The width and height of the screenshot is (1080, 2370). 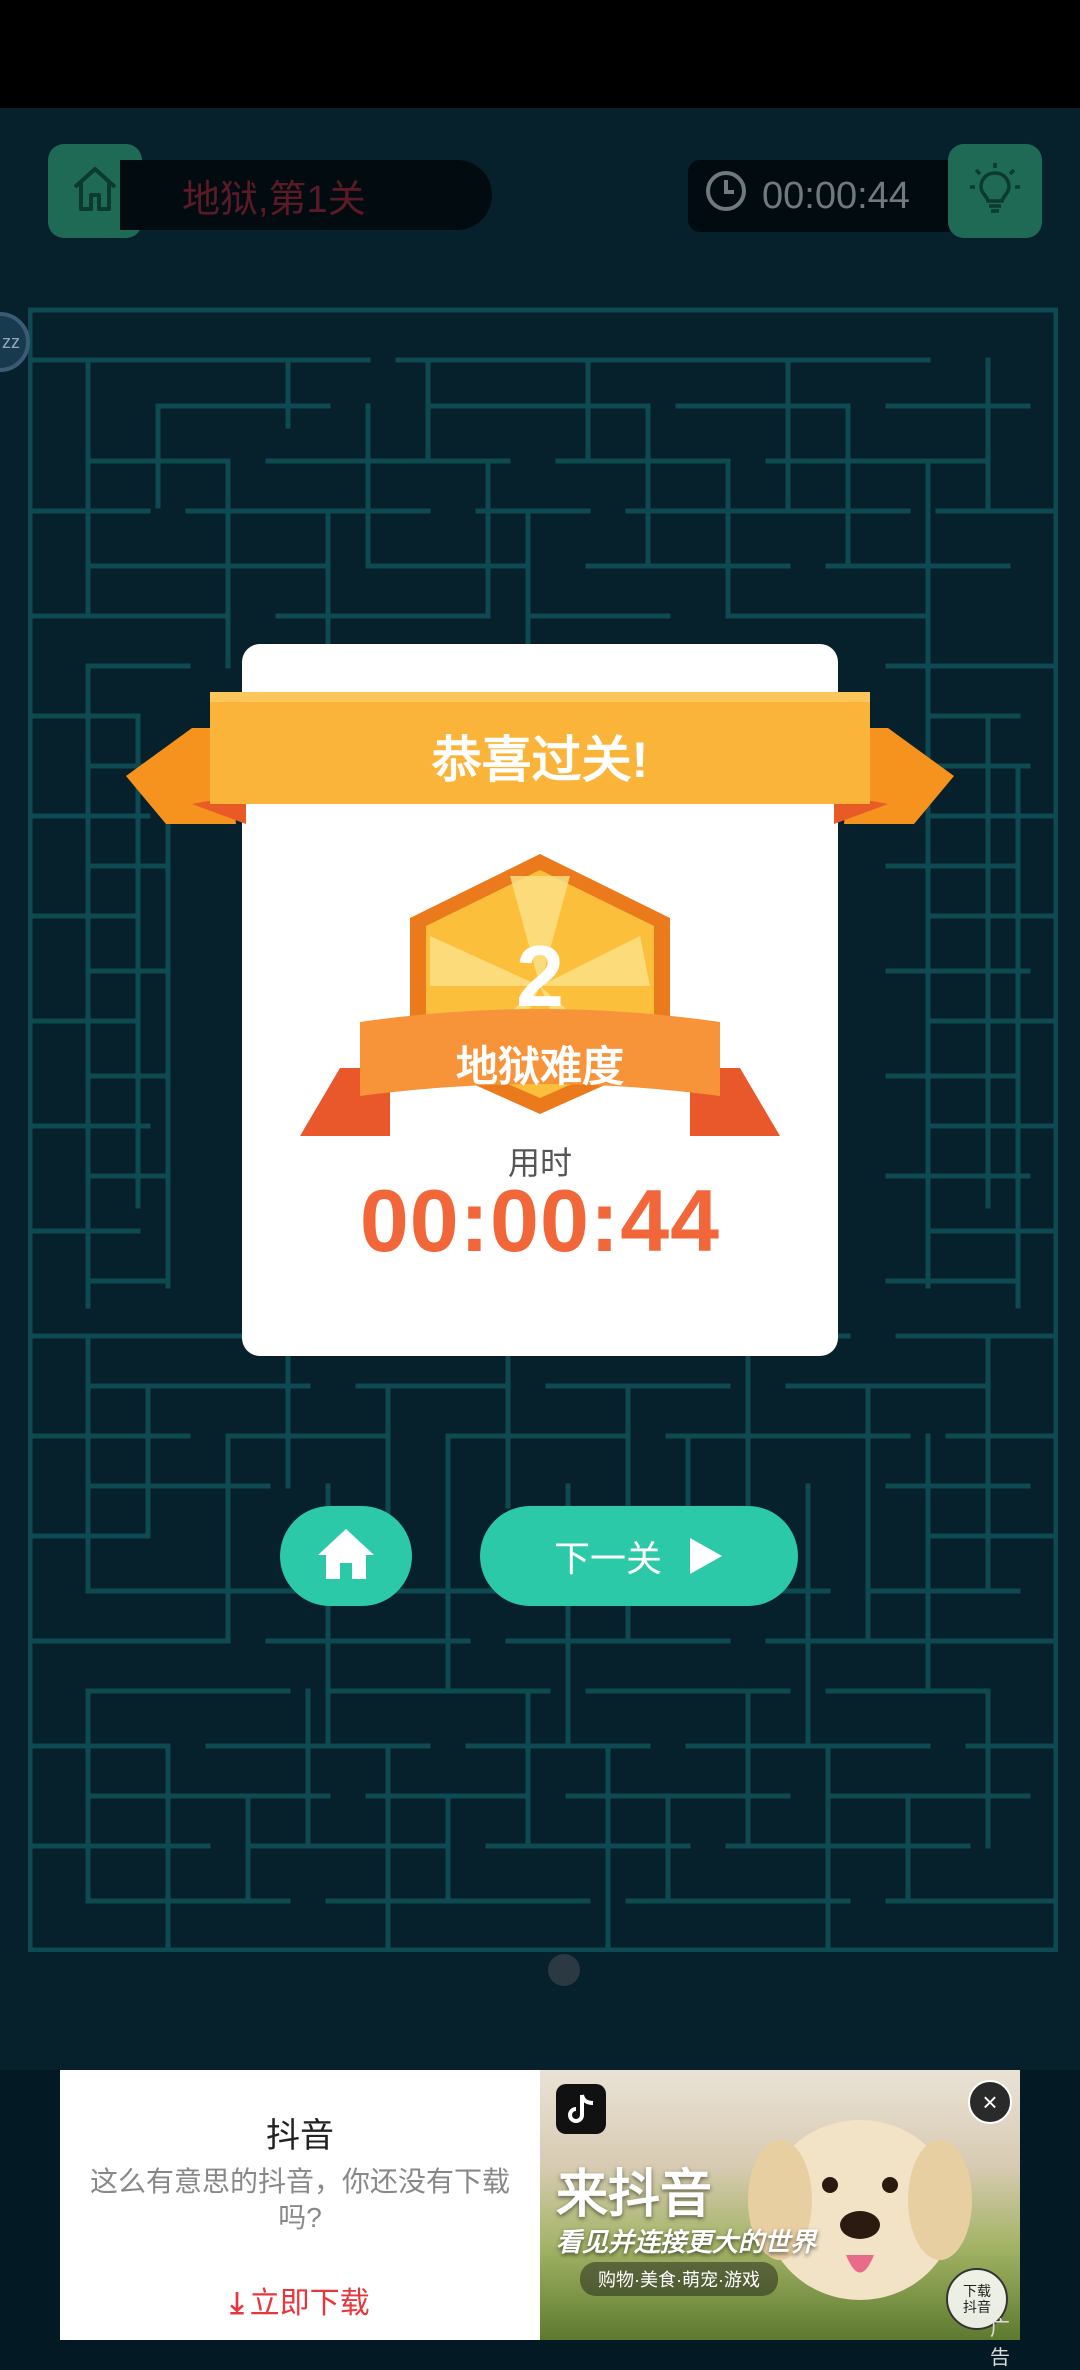 I want to click on level-indicator: 地狱,第1关, so click(x=306, y=195).